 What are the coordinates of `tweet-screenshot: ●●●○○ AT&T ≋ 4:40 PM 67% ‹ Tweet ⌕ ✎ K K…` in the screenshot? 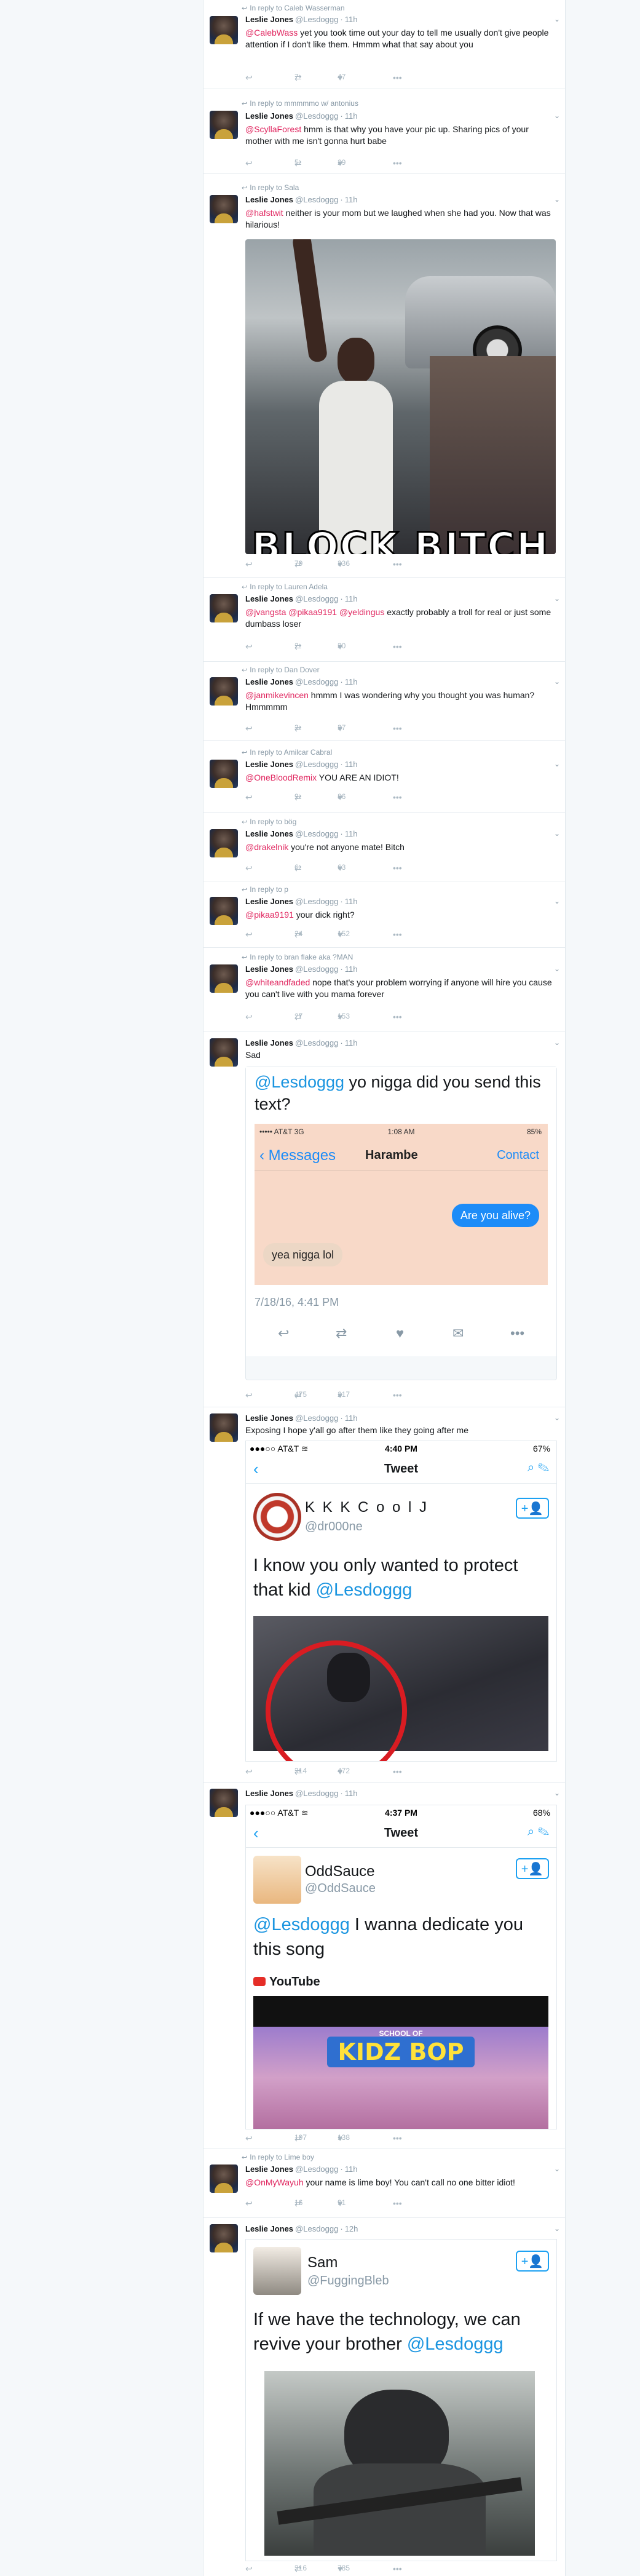 It's located at (401, 1601).